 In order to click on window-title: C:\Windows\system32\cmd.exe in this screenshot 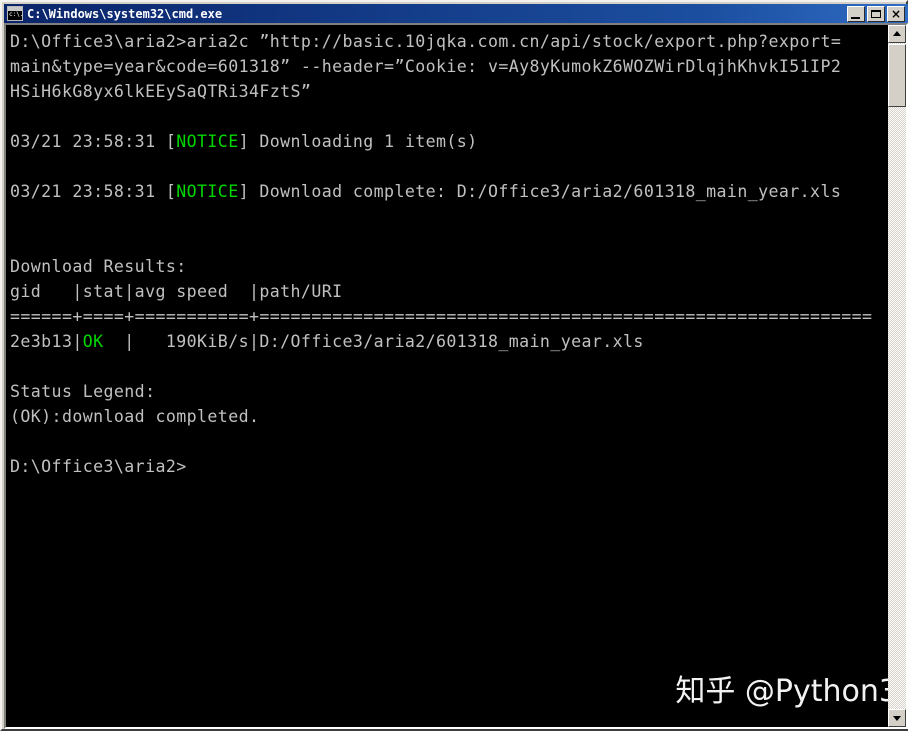, I will do `click(125, 13)`.